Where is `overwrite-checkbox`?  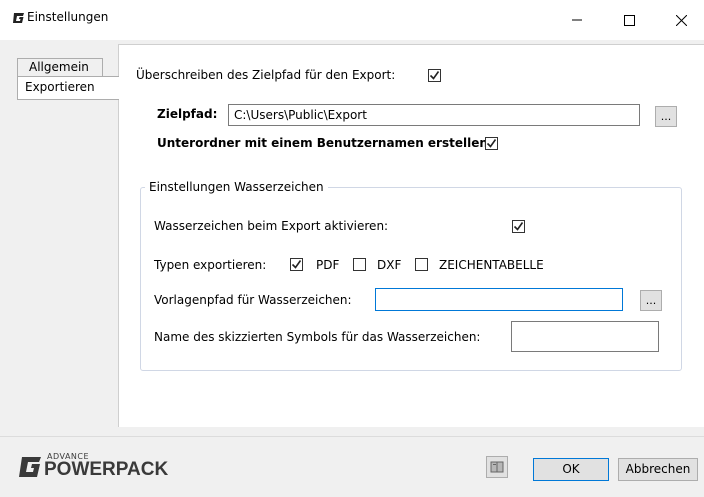
overwrite-checkbox is located at coordinates (434, 75).